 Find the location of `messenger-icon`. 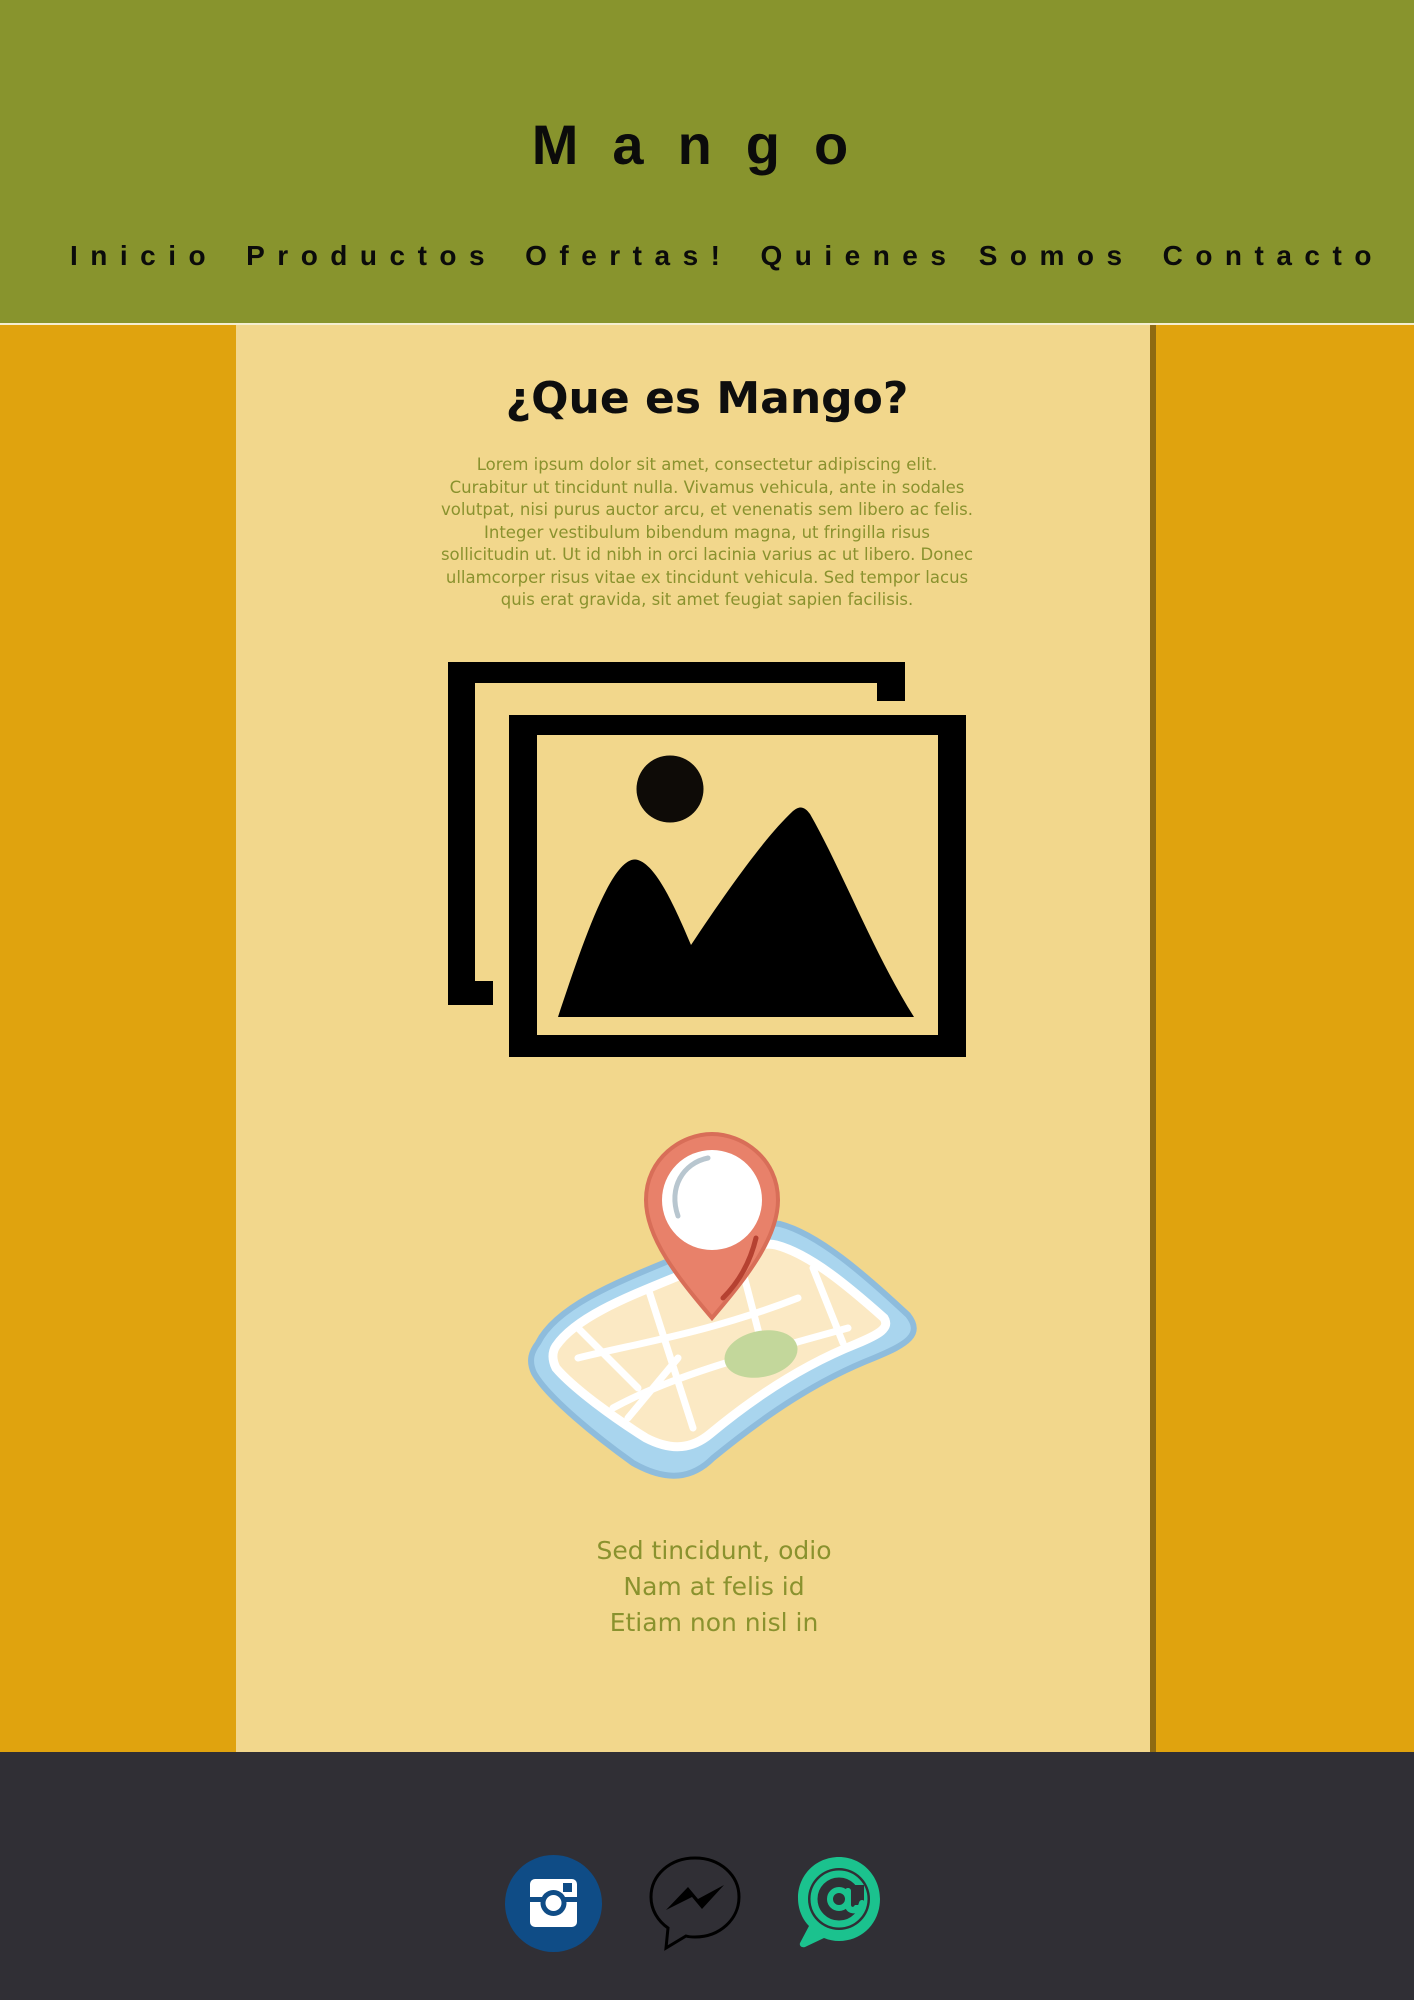

messenger-icon is located at coordinates (695, 1903).